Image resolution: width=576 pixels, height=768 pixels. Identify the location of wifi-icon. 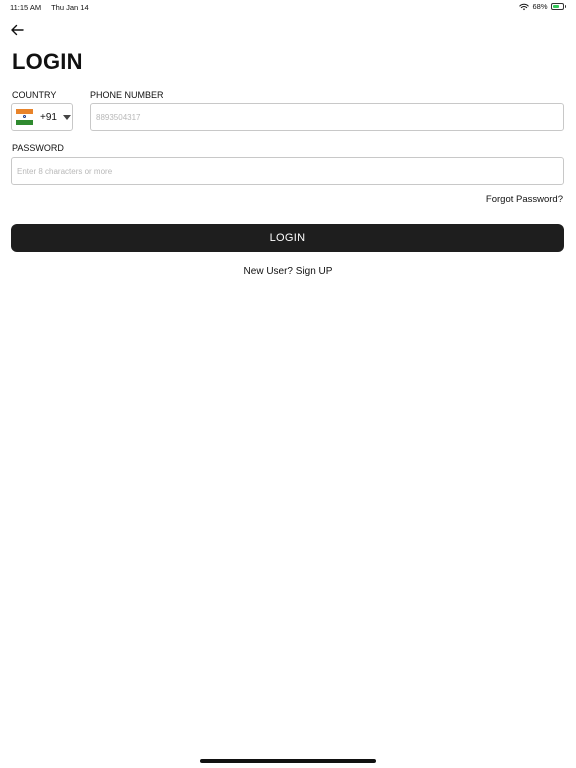
(524, 6).